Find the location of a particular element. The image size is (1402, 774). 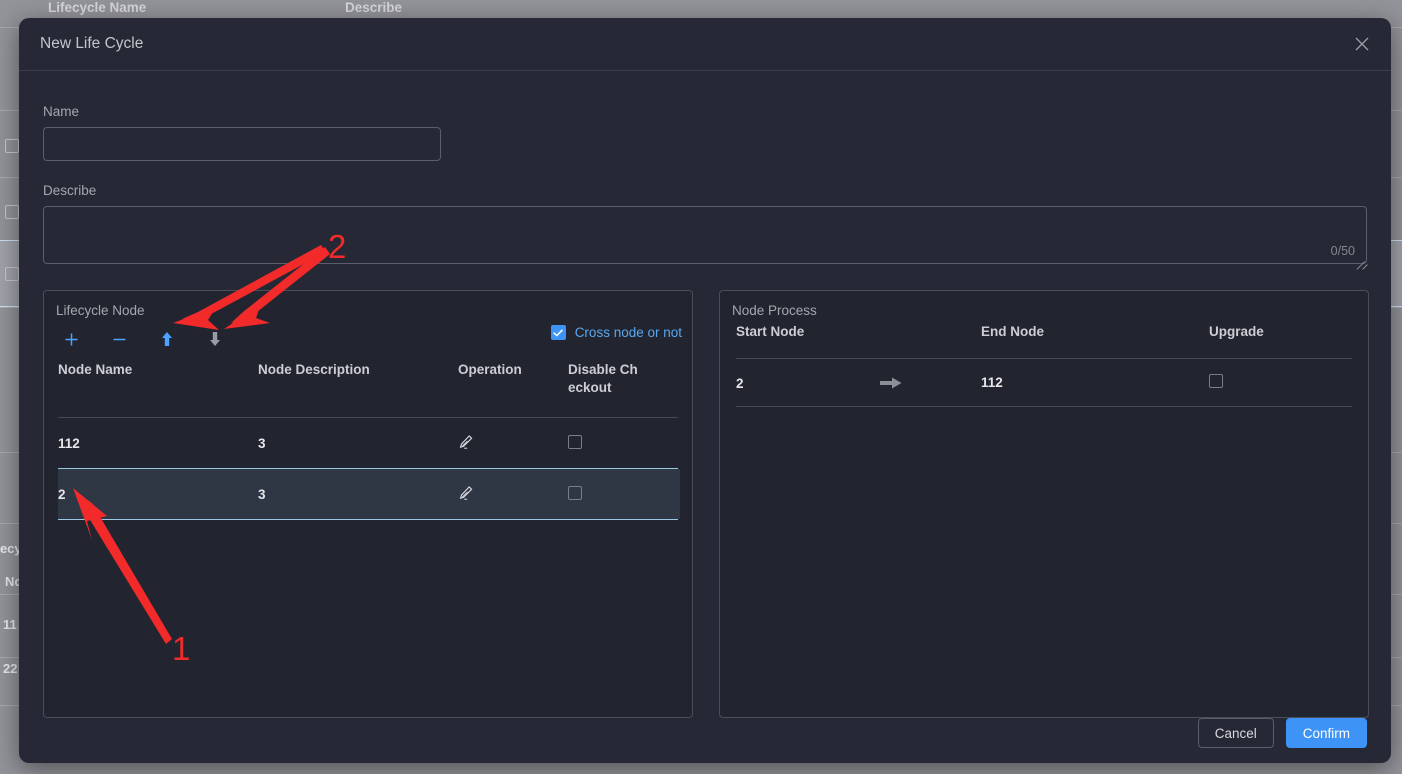

column-upgrade: Upgrade is located at coordinates (1236, 331).